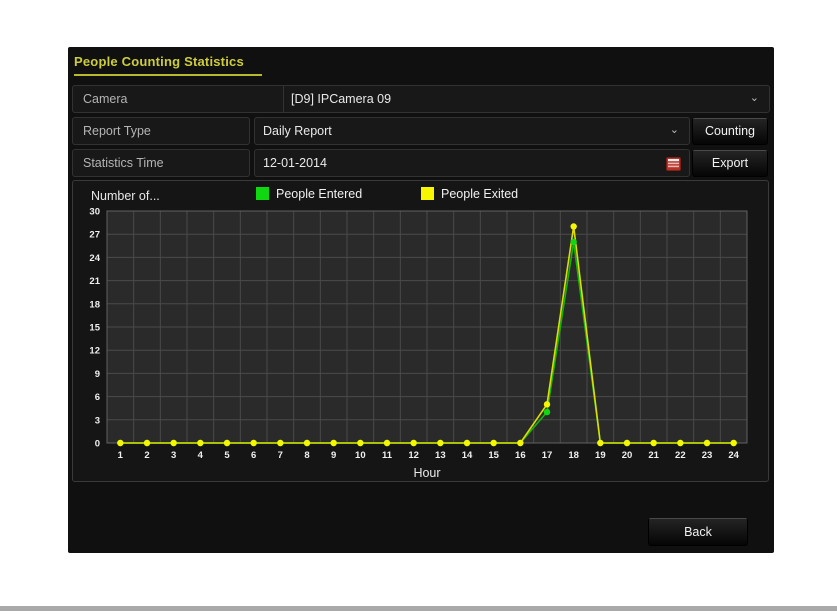 This screenshot has width=837, height=615. Describe the element at coordinates (440, 455) in the screenshot. I see `svg-text: 13` at that location.